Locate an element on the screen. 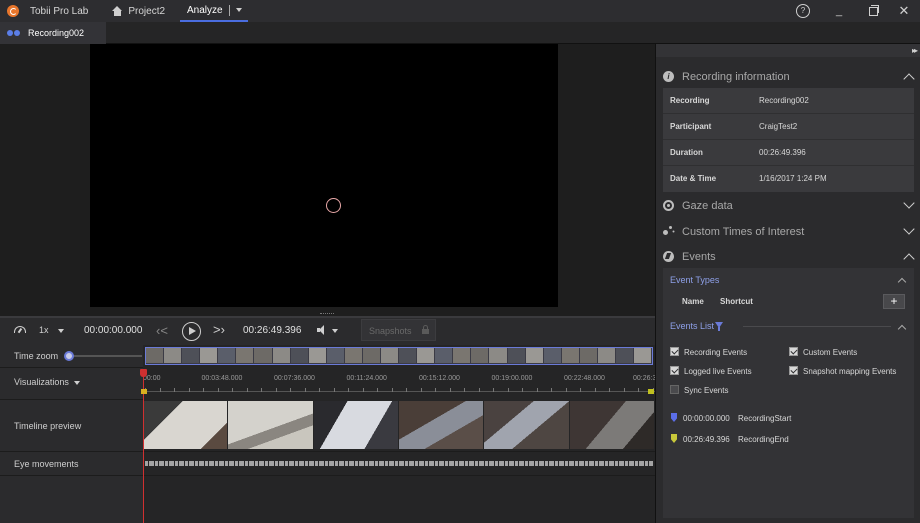 The width and height of the screenshot is (920, 523). checkbox-snapshot-mapping-events is located at coordinates (793, 370).